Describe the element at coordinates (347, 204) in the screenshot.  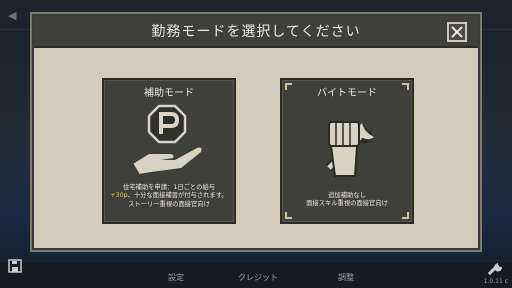
I see `desc-line-2: 面接スキル重視の面接官向け` at that location.